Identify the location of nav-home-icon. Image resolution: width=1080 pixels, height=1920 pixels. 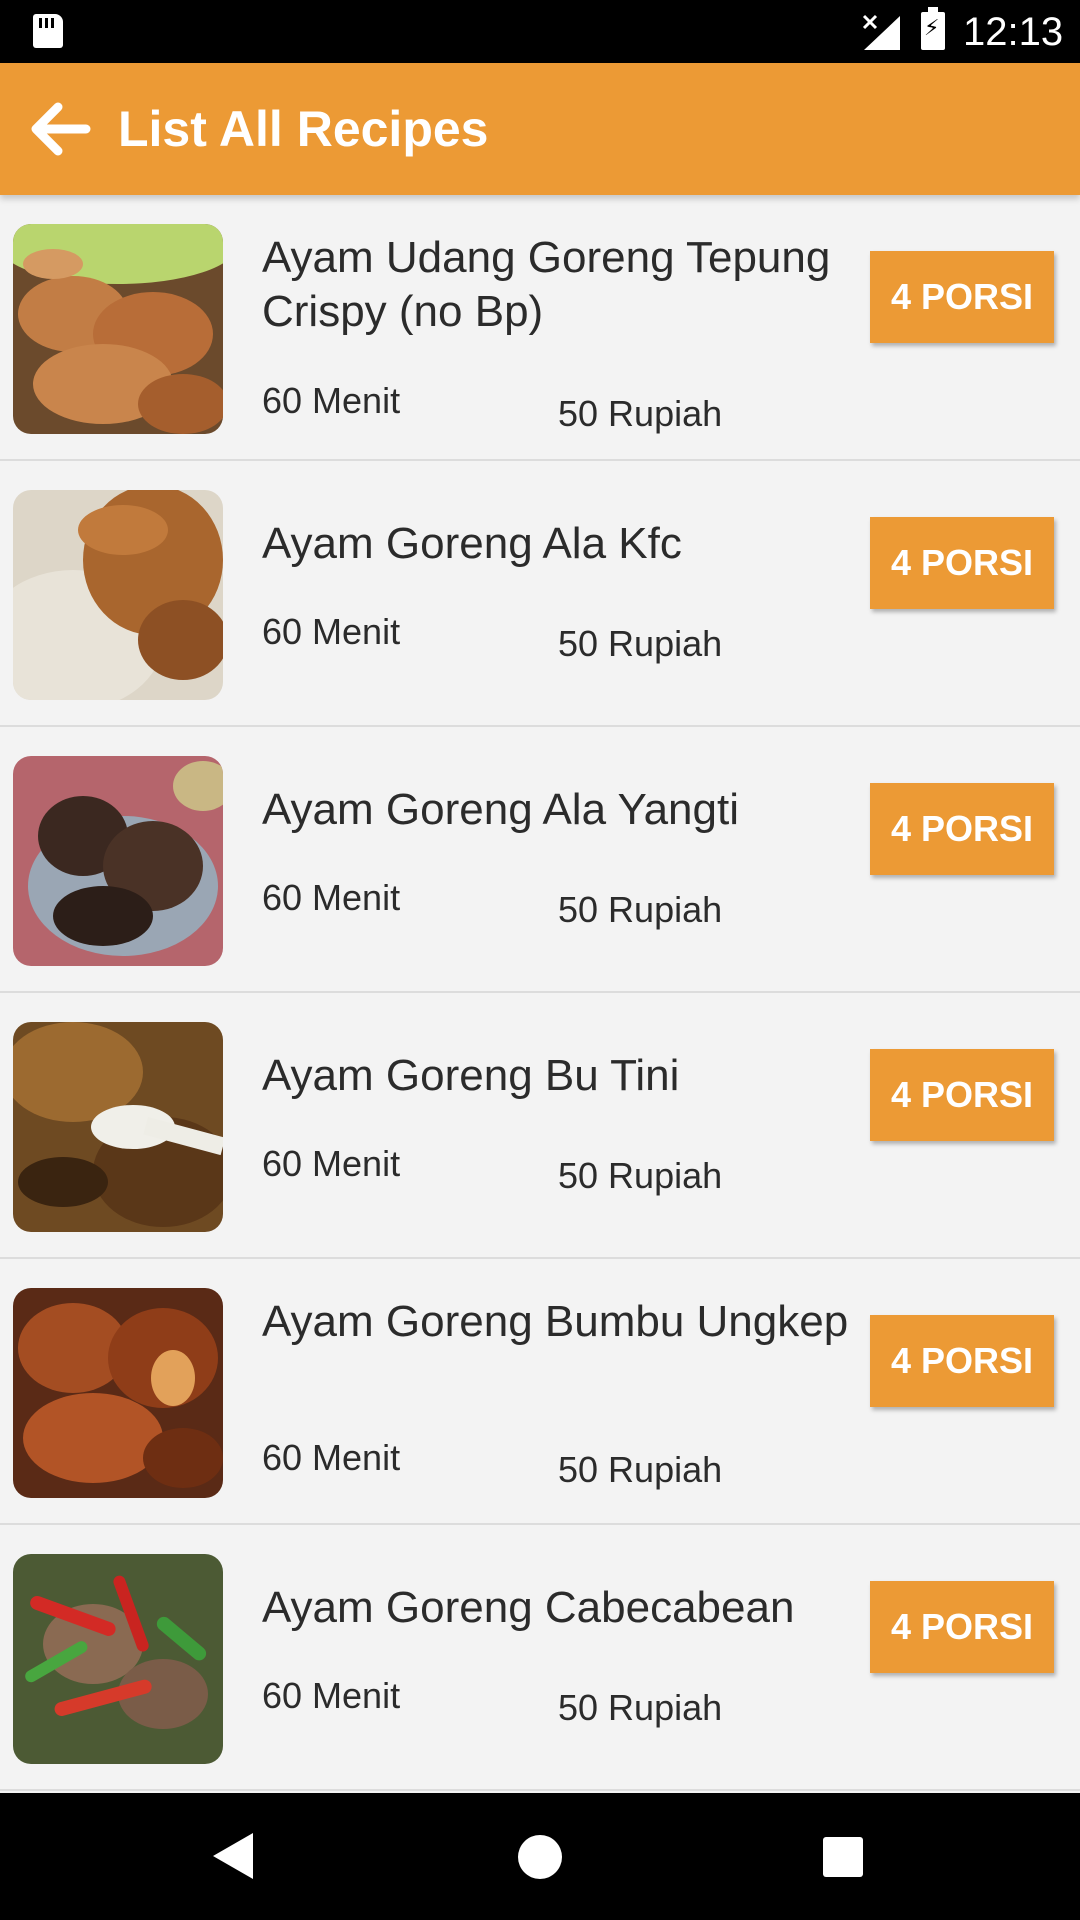
(540, 1857).